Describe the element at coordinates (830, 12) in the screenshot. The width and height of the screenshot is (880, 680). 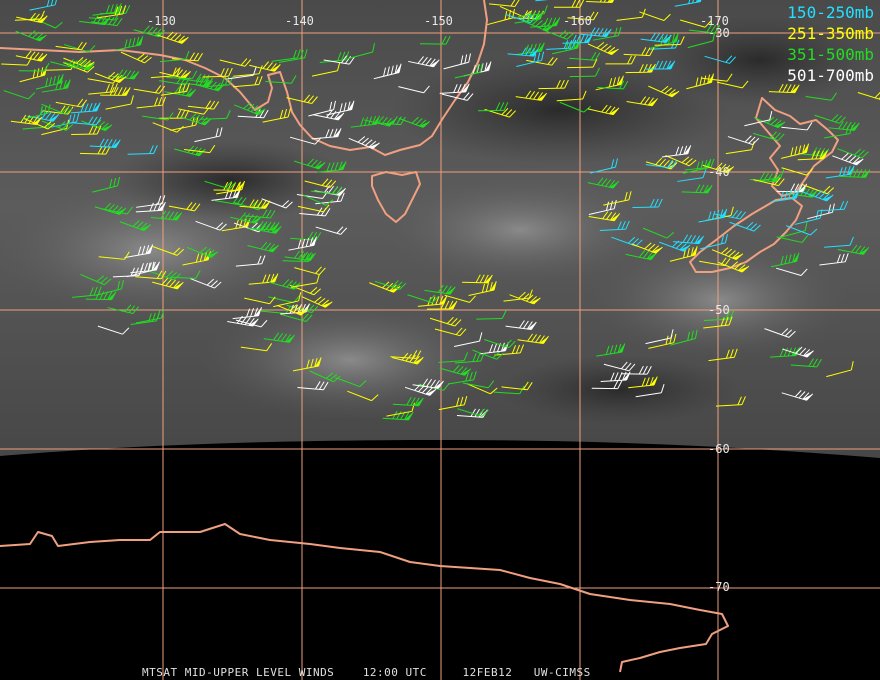
I see `legend-item-150-250: 150-250mb` at that location.